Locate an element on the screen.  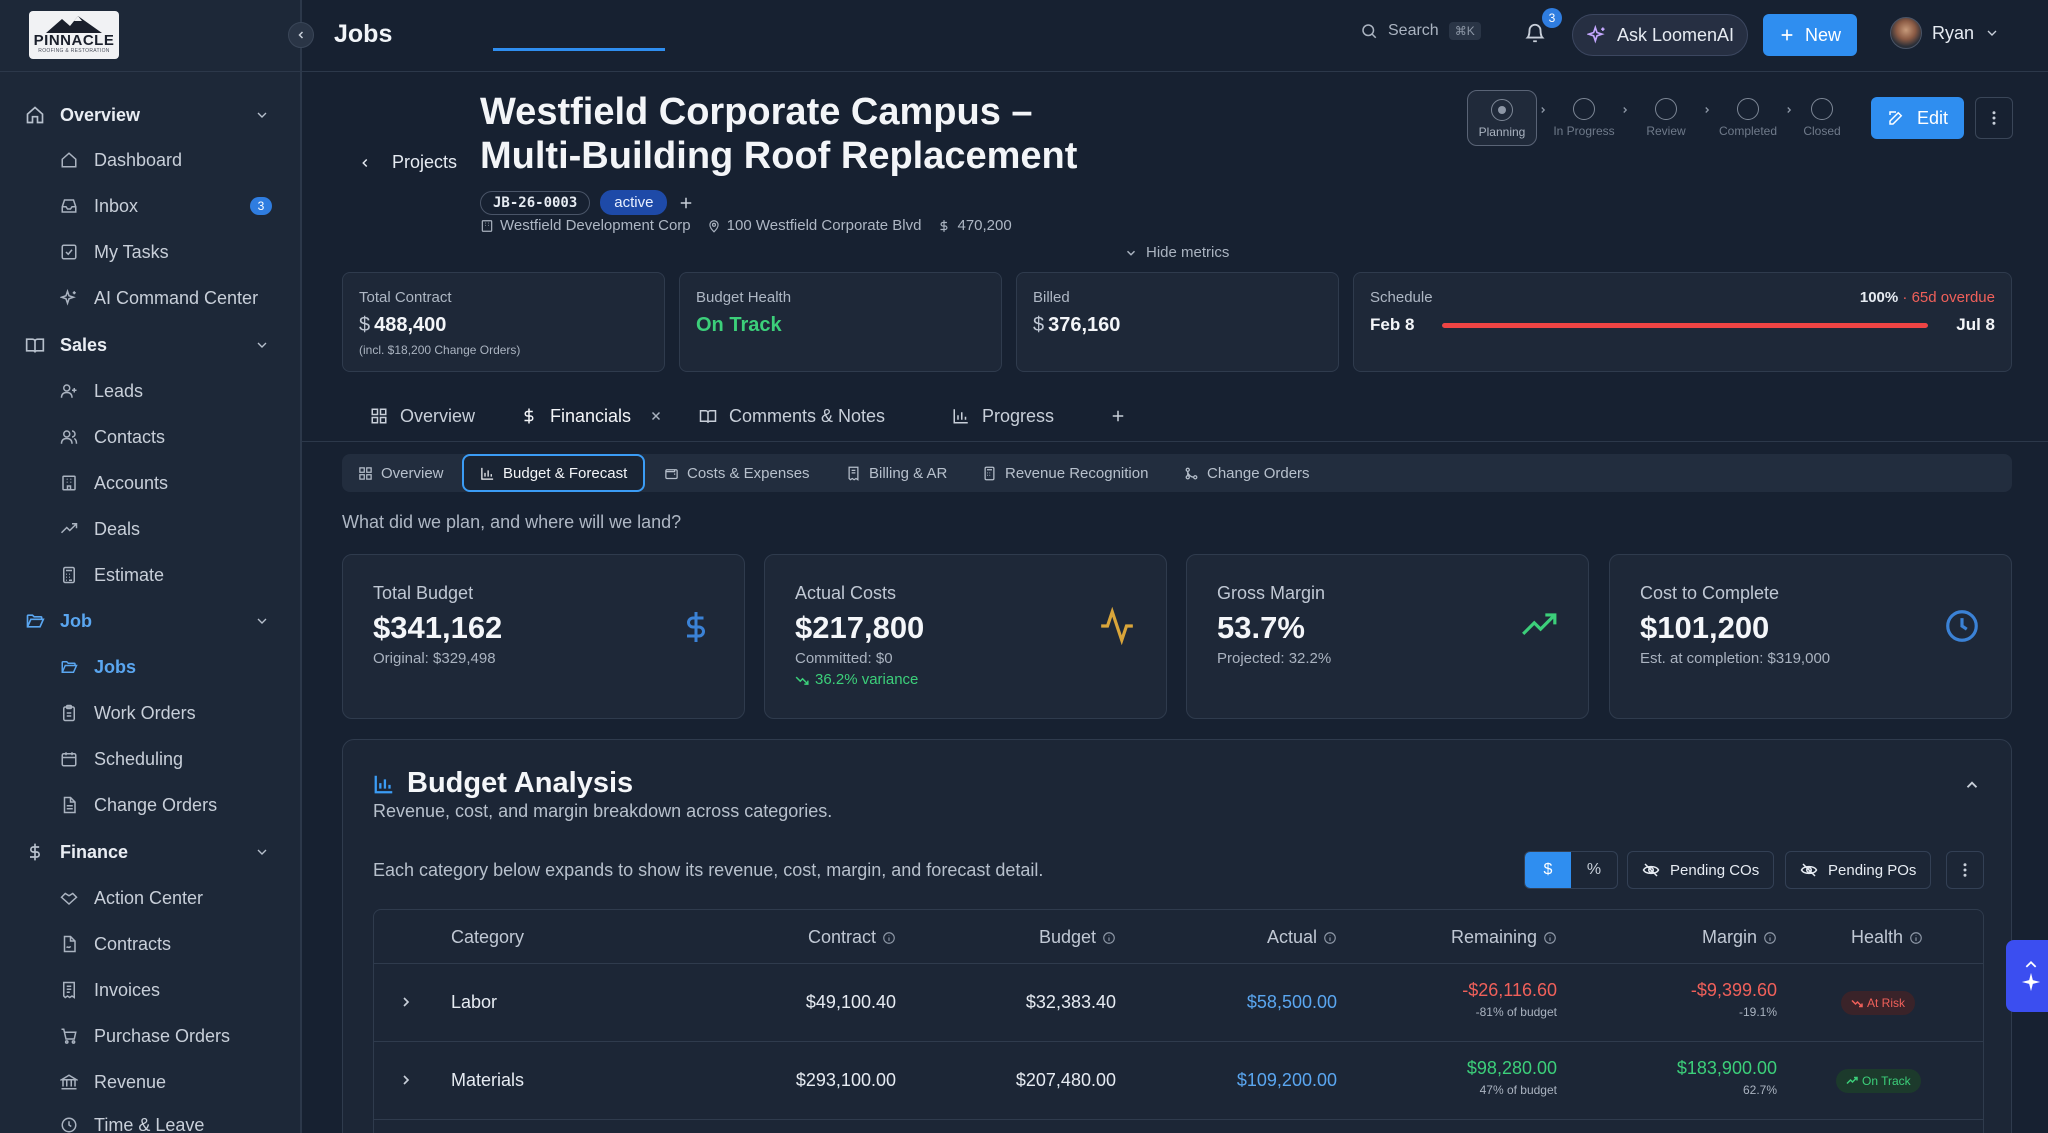
close-icon is located at coordinates (656, 416).